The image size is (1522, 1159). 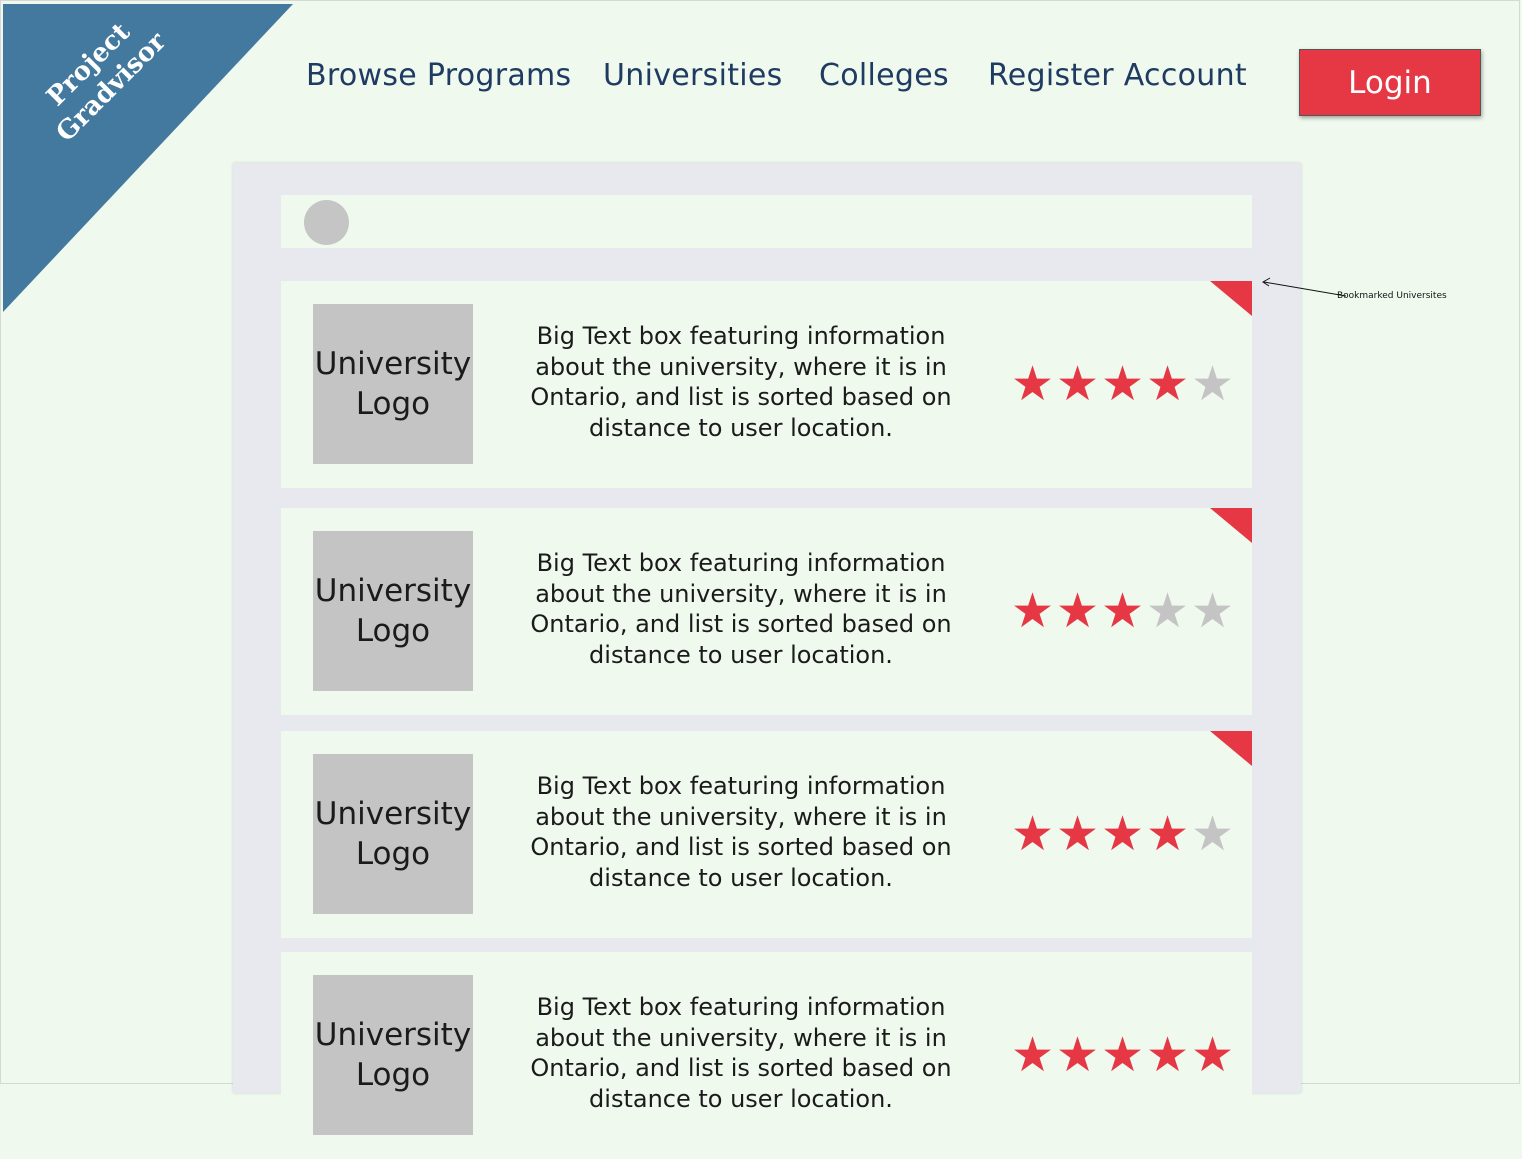 I want to click on annotation-arrow-icon, so click(x=1304, y=287).